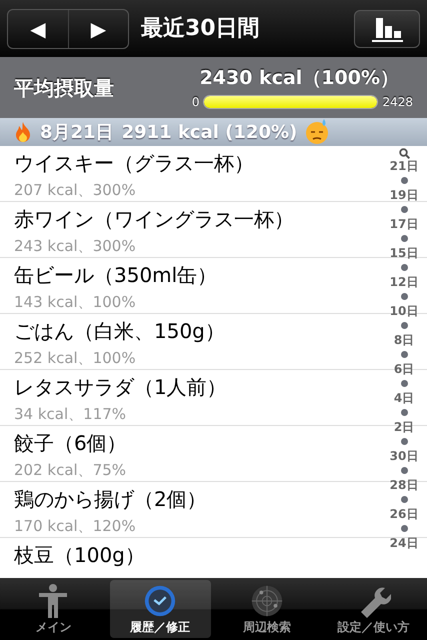  I want to click on food-name: ウイスキー（グラス一杯）, so click(134, 163).